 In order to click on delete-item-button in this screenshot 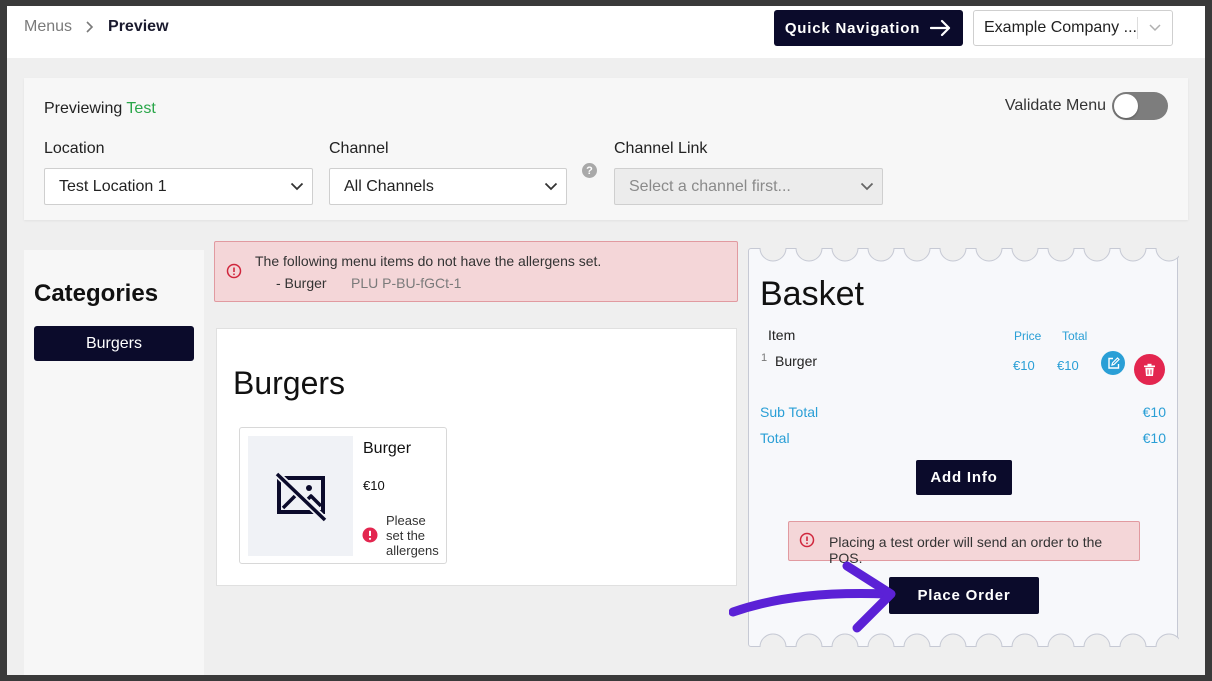, I will do `click(1149, 369)`.